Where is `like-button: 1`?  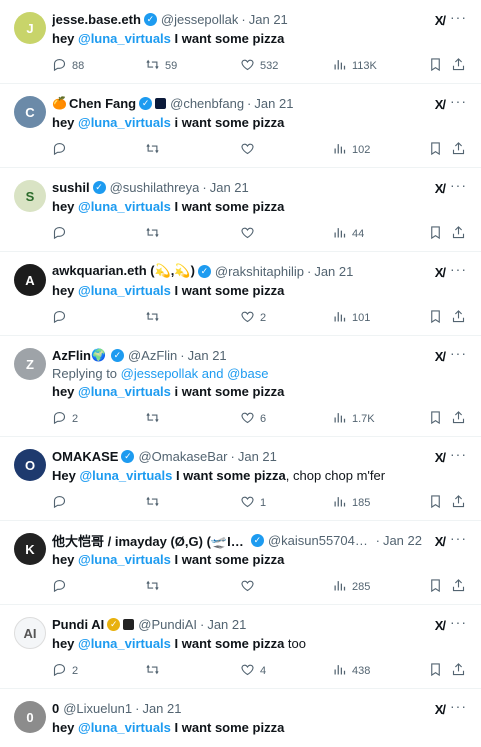
like-button: 1 is located at coordinates (253, 503).